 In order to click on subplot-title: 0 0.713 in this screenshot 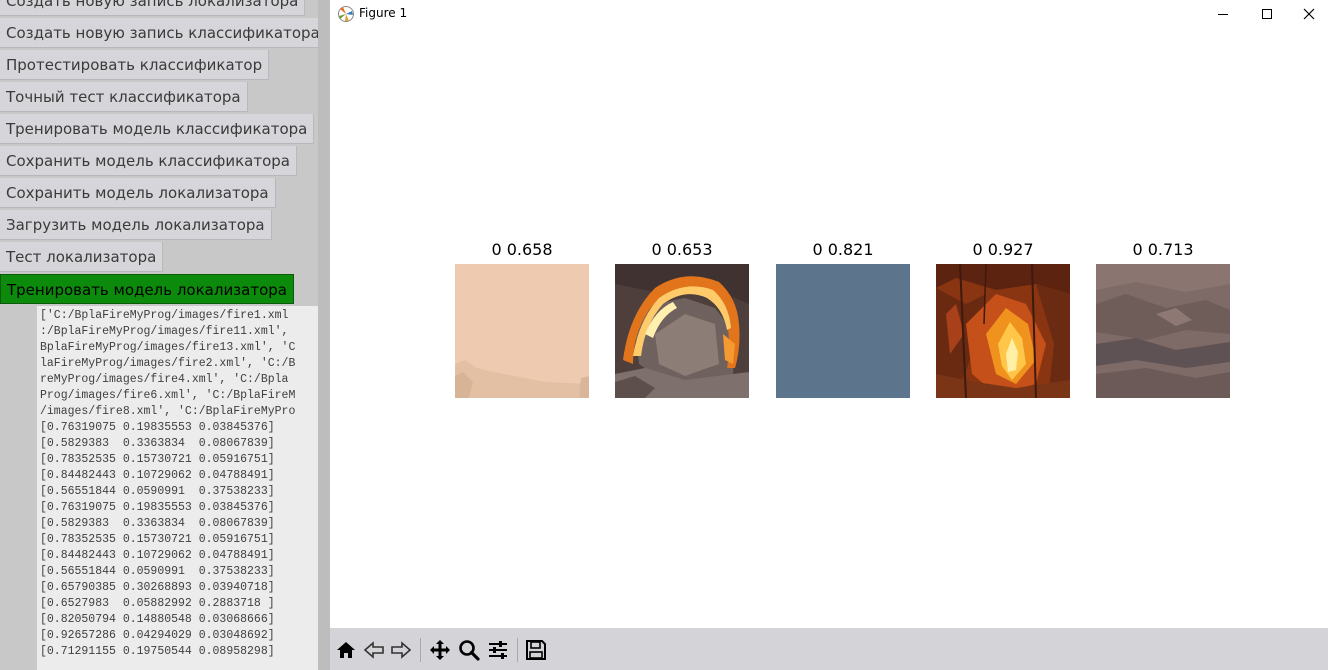, I will do `click(1163, 249)`.